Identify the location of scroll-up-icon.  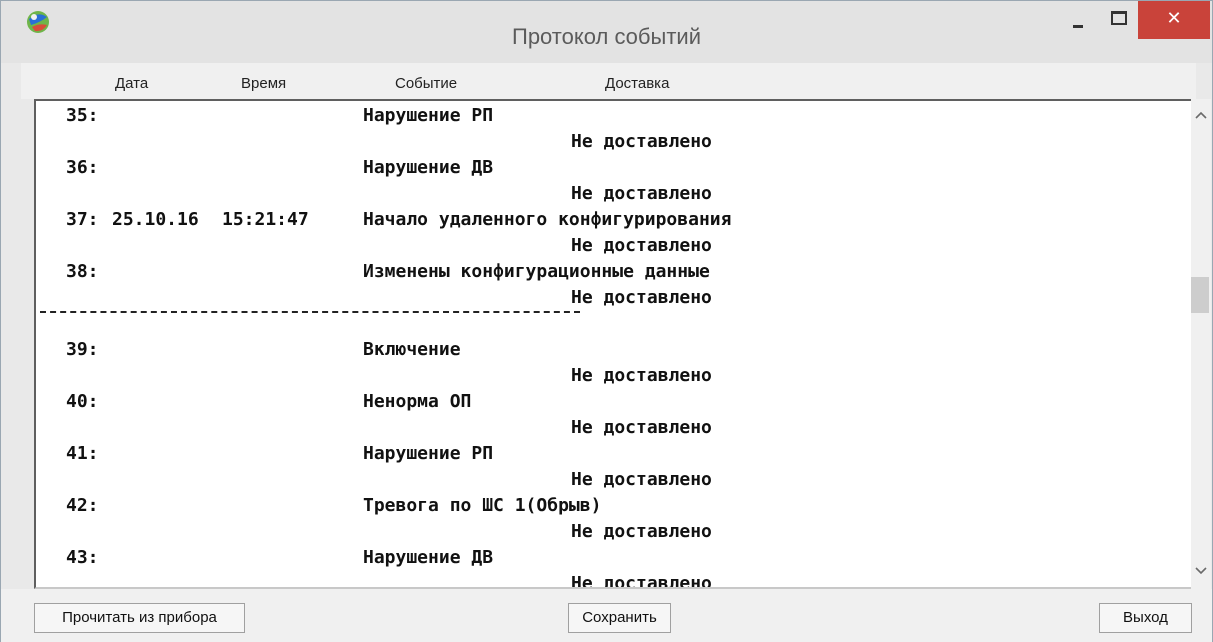
(1201, 115).